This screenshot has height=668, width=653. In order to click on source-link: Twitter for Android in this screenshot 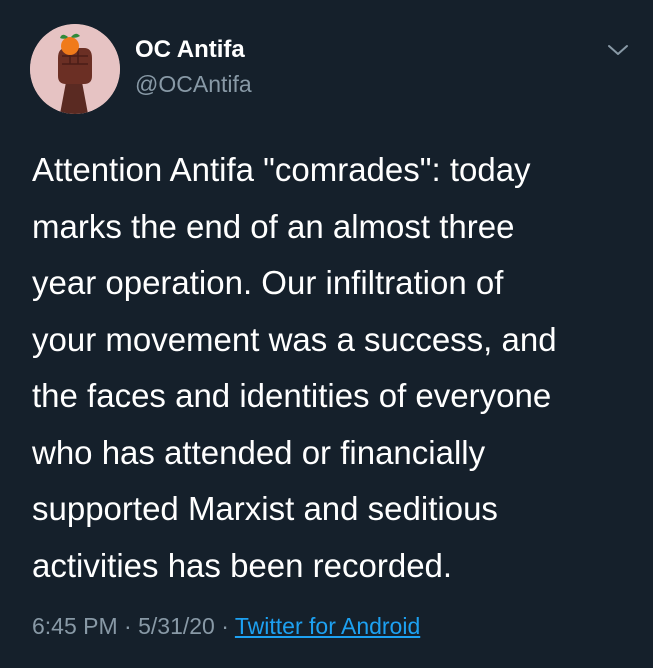, I will do `click(327, 626)`.